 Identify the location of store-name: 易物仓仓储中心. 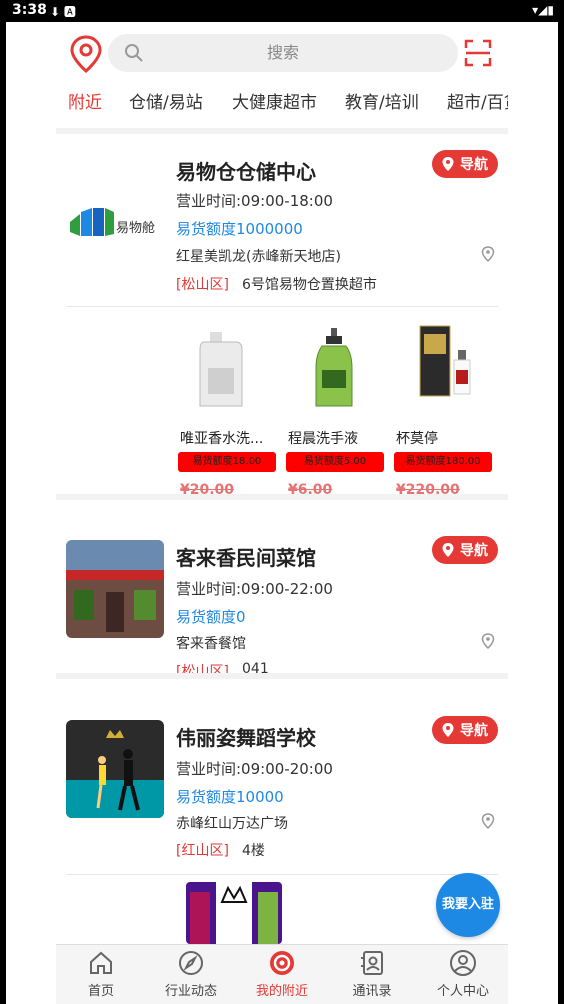
(246, 170).